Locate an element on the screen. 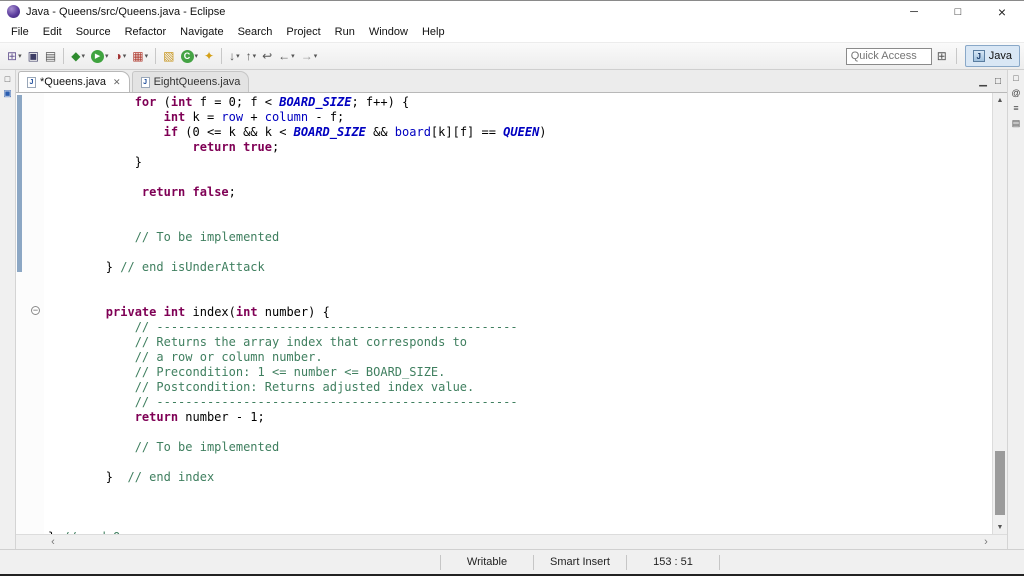 The height and width of the screenshot is (576, 1024). package-explorer-icon: ▣ is located at coordinates (7, 93).